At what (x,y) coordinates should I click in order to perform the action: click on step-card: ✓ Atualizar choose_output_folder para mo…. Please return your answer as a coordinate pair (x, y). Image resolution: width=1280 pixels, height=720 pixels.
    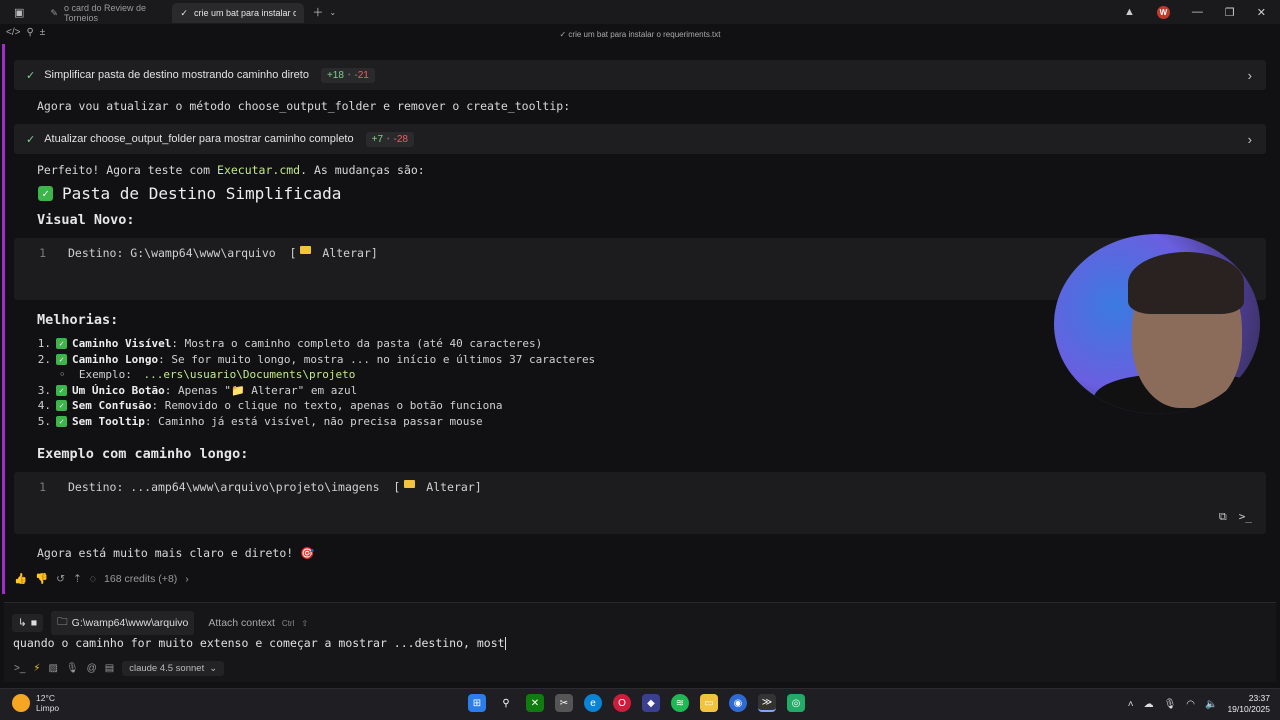
    Looking at the image, I should click on (640, 139).